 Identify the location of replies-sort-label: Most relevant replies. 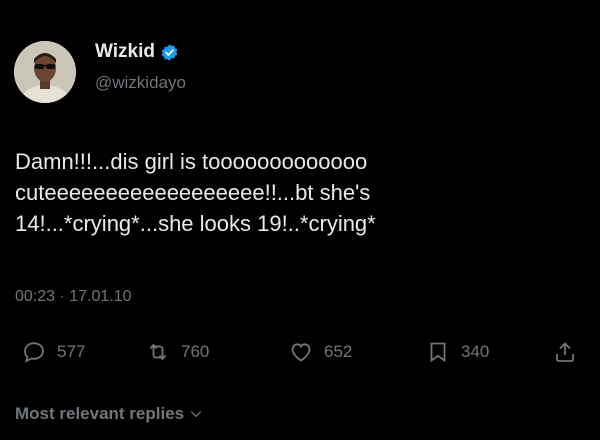
(99, 414).